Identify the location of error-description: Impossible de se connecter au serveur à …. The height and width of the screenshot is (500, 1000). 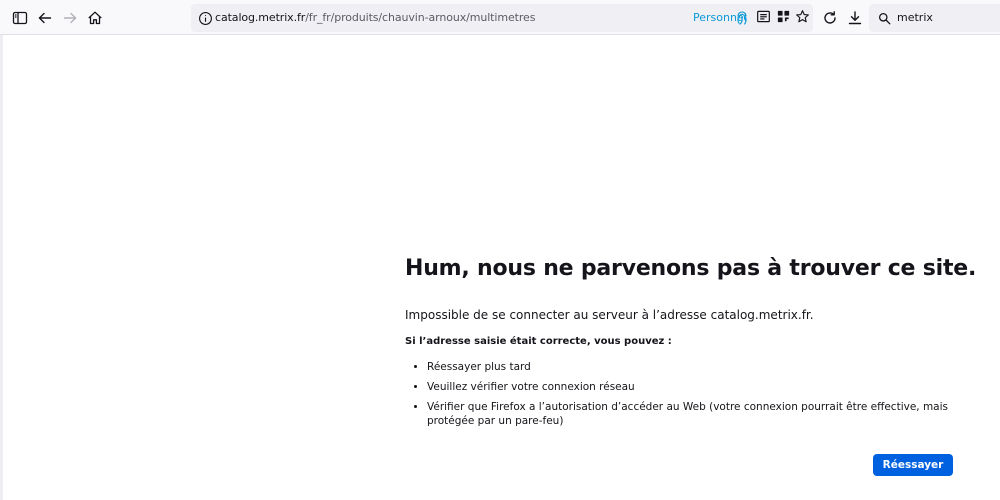
(609, 315).